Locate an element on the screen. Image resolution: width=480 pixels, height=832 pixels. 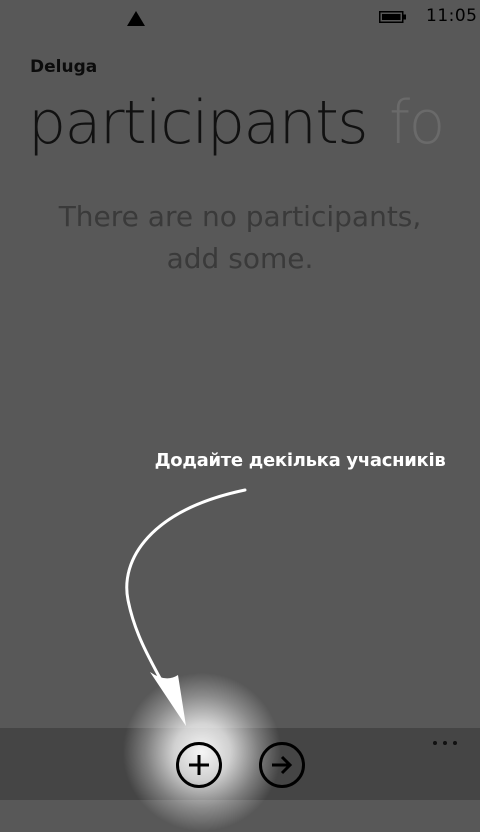
status-clock: 11:05 is located at coordinates (452, 16).